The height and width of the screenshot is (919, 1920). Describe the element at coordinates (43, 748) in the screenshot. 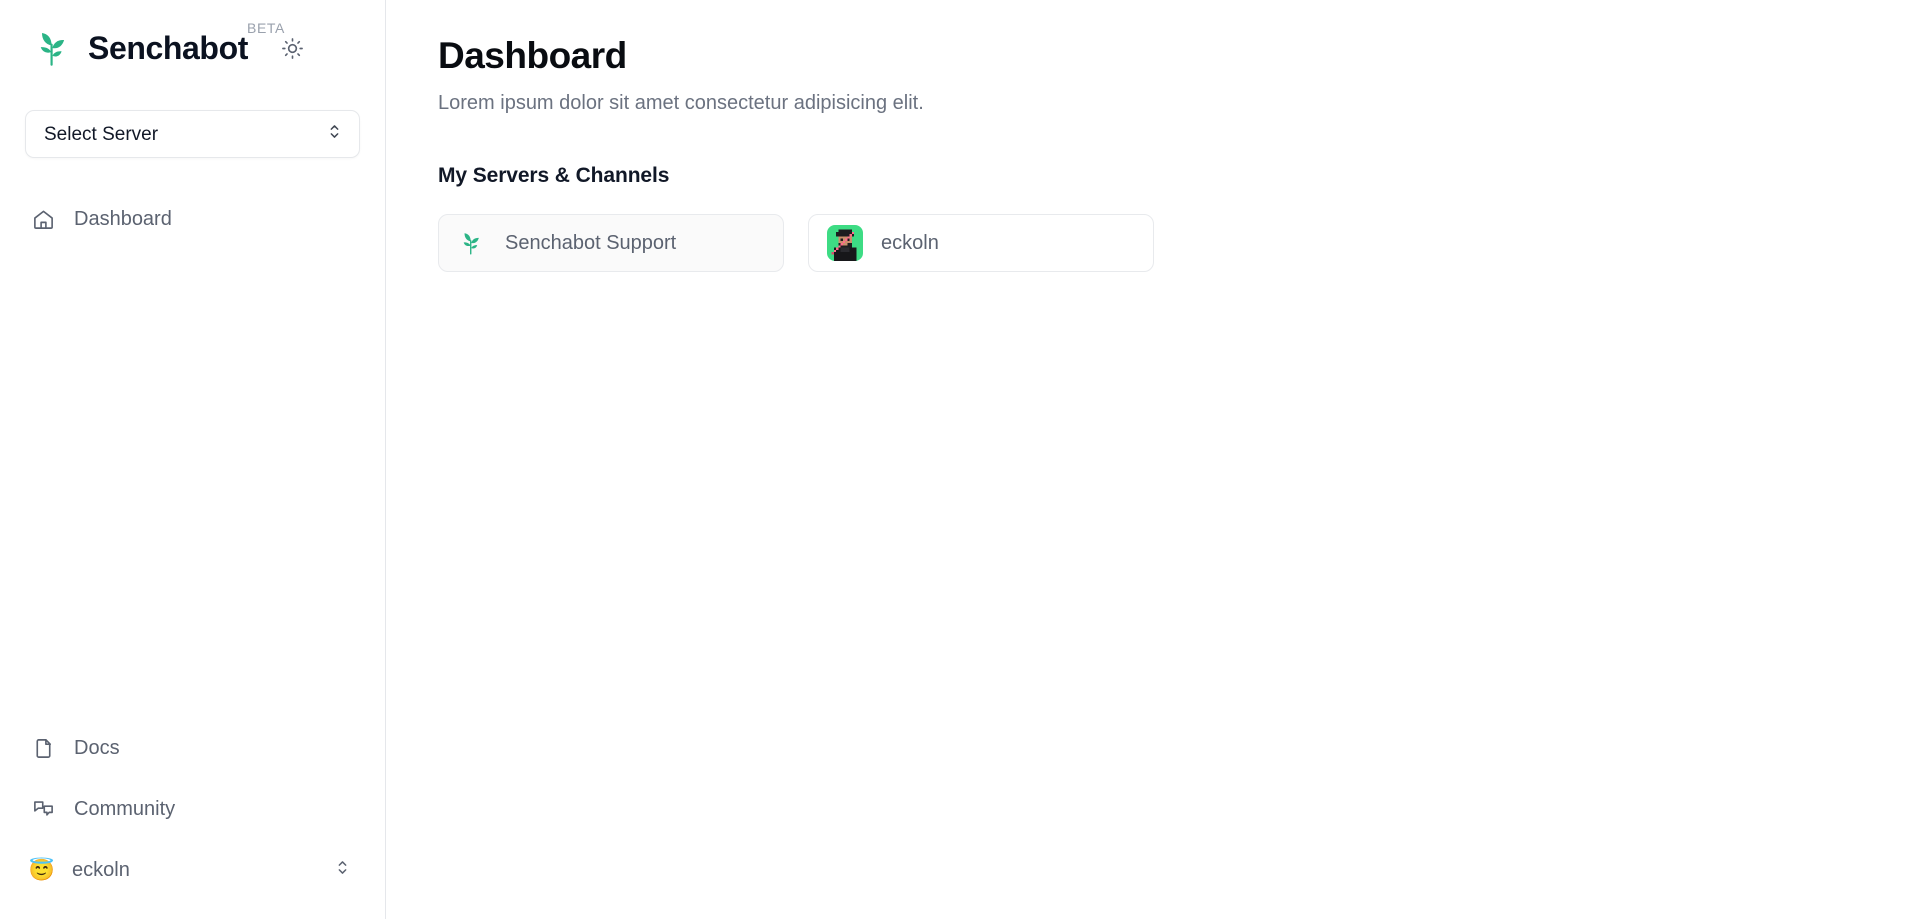

I see `file-icon` at that location.